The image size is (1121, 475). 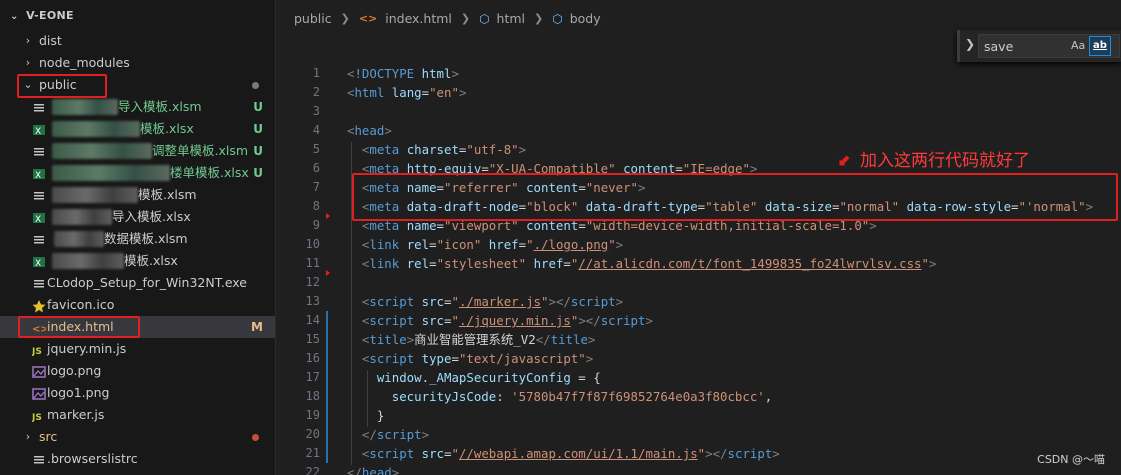 What do you see at coordinates (585, 18) in the screenshot?
I see `breadcrumb-node-body: body` at bounding box center [585, 18].